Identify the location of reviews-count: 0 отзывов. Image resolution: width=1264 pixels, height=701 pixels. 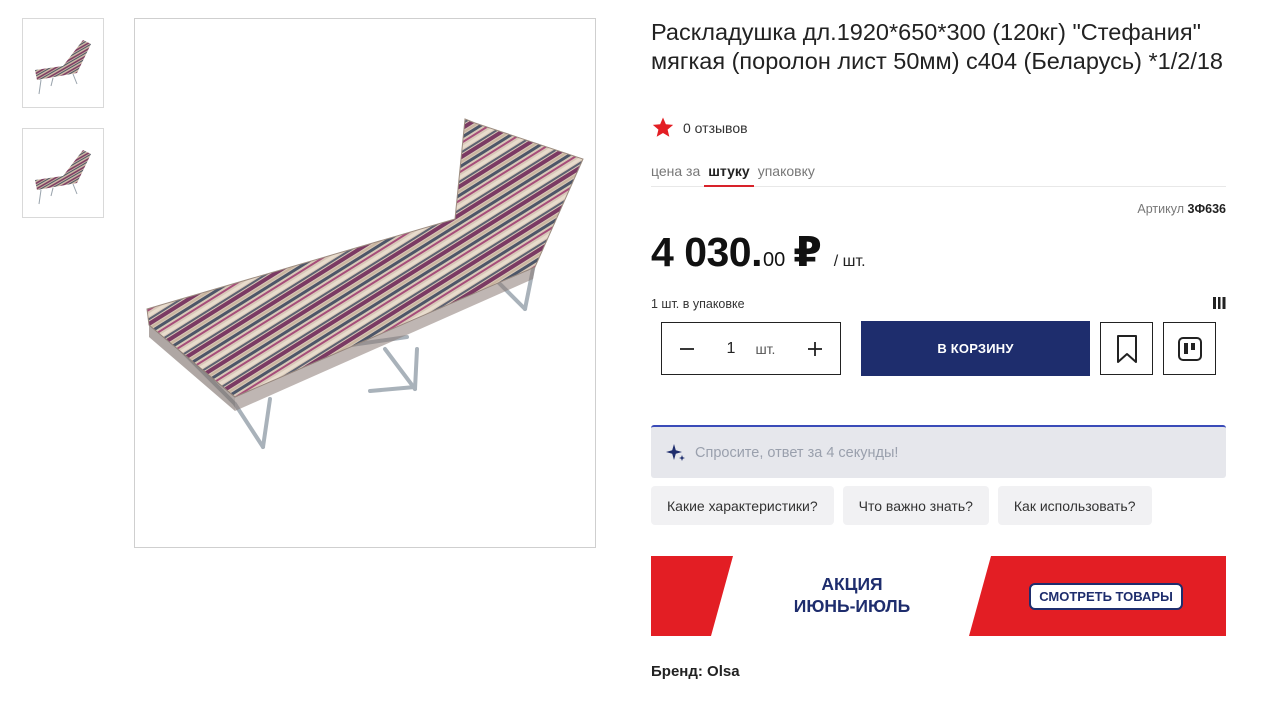
(715, 127).